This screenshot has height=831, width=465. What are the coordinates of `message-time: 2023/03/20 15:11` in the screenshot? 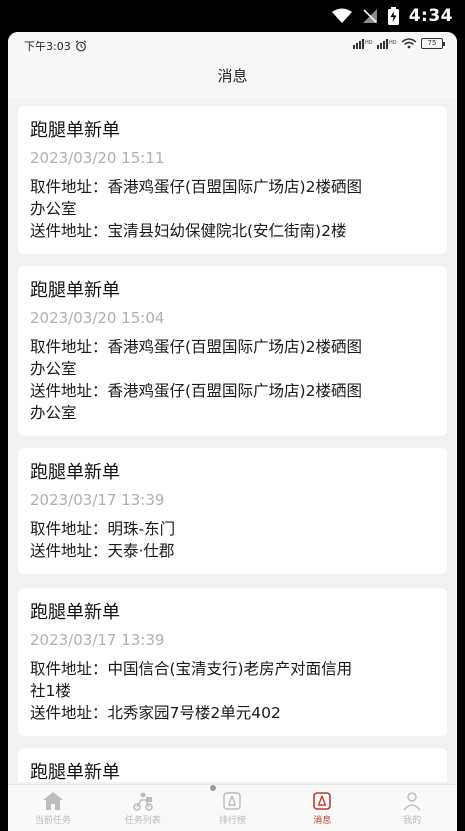 It's located at (97, 158).